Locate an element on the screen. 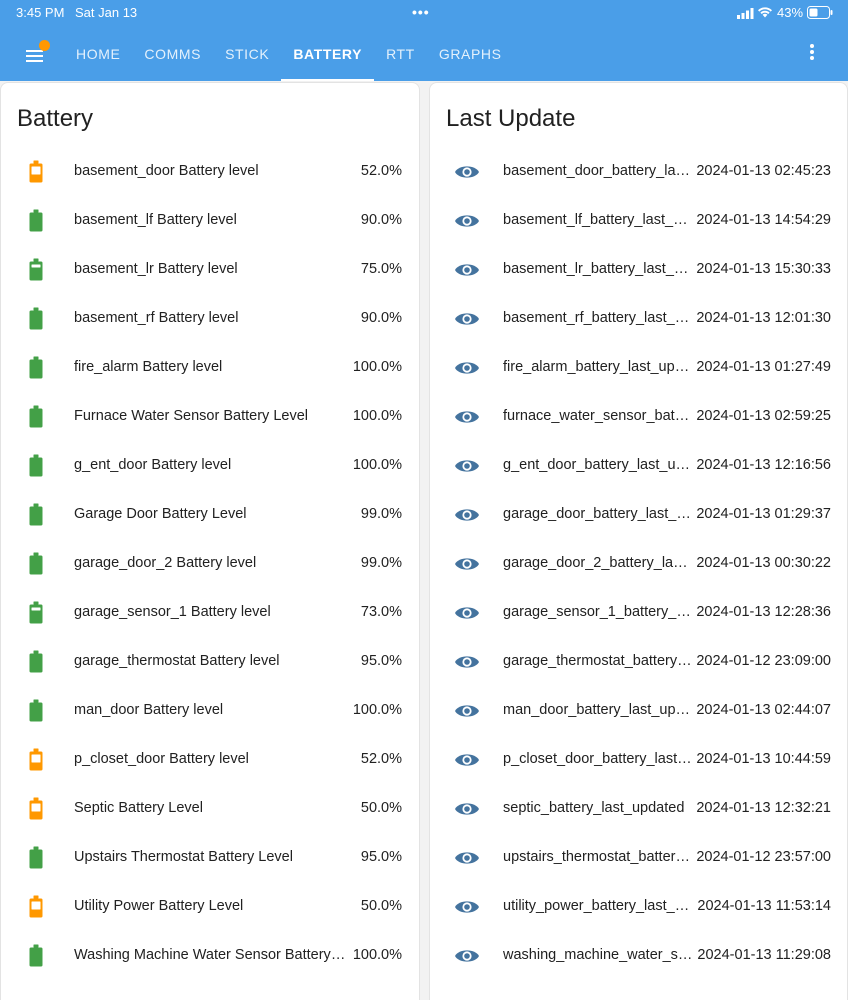 The width and height of the screenshot is (848, 1000). battery-row: fire_alarm Battery level 100.0% is located at coordinates (210, 368).